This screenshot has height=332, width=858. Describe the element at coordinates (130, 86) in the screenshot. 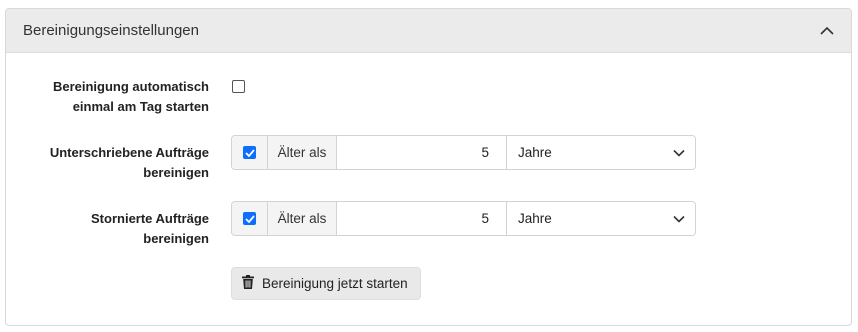

I see `auto-cleanup-label-line1: Bereinigung automatisch` at that location.